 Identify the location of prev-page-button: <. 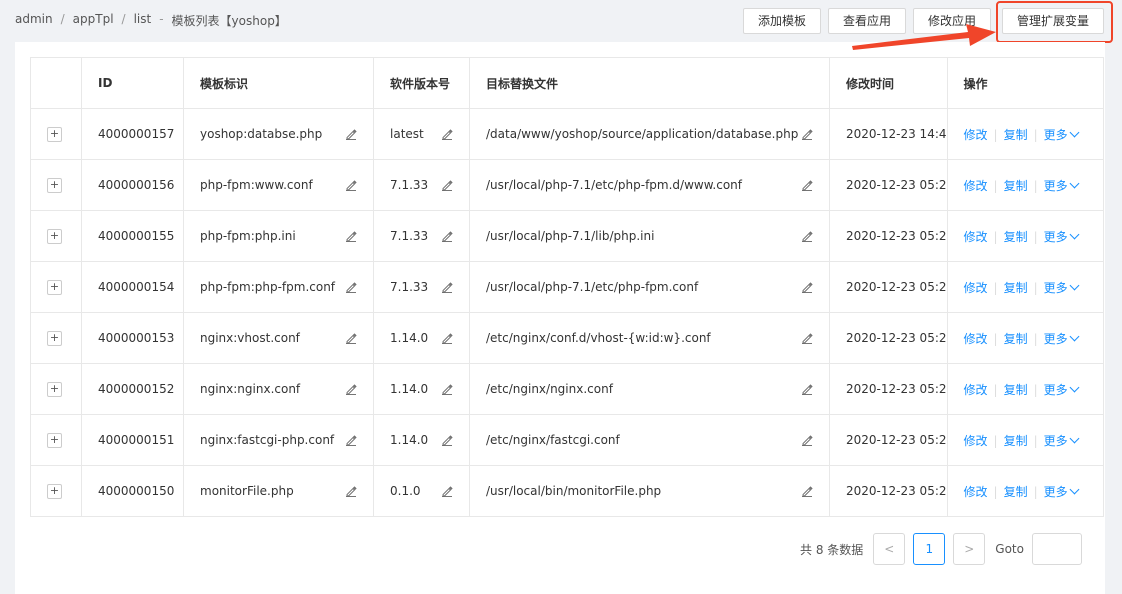
(889, 549).